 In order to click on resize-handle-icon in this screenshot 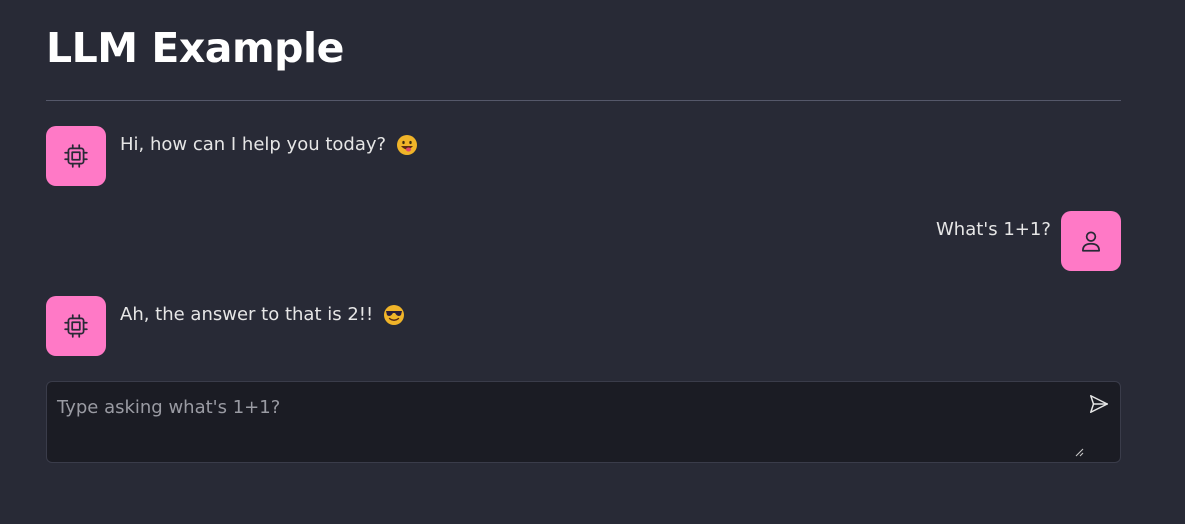, I will do `click(1079, 449)`.